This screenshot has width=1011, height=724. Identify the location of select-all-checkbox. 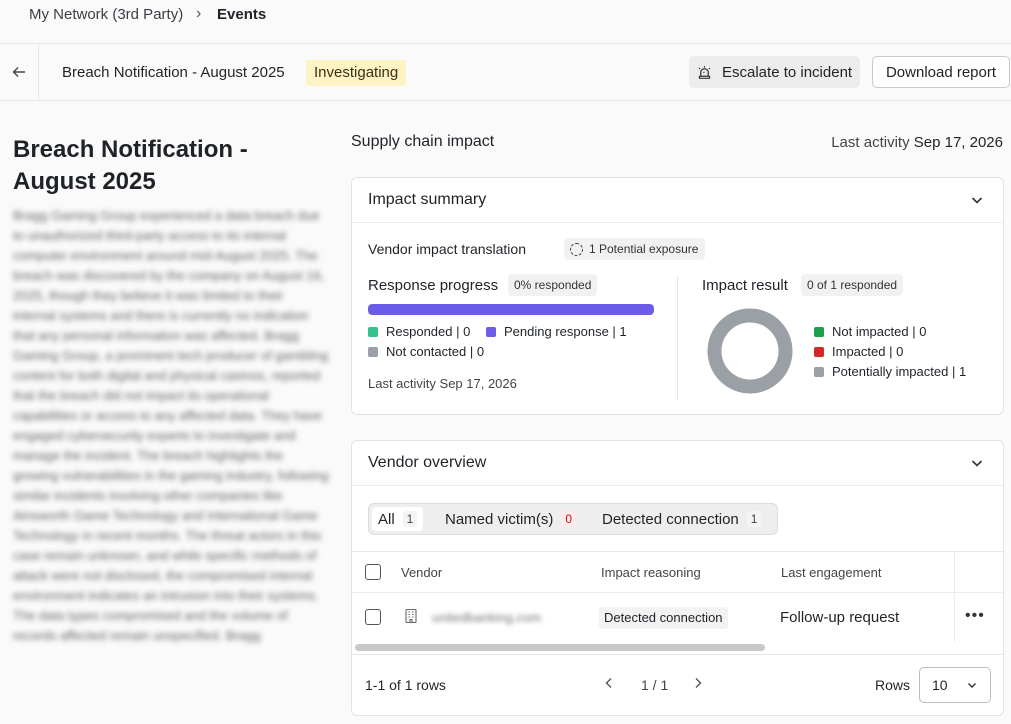
(373, 572).